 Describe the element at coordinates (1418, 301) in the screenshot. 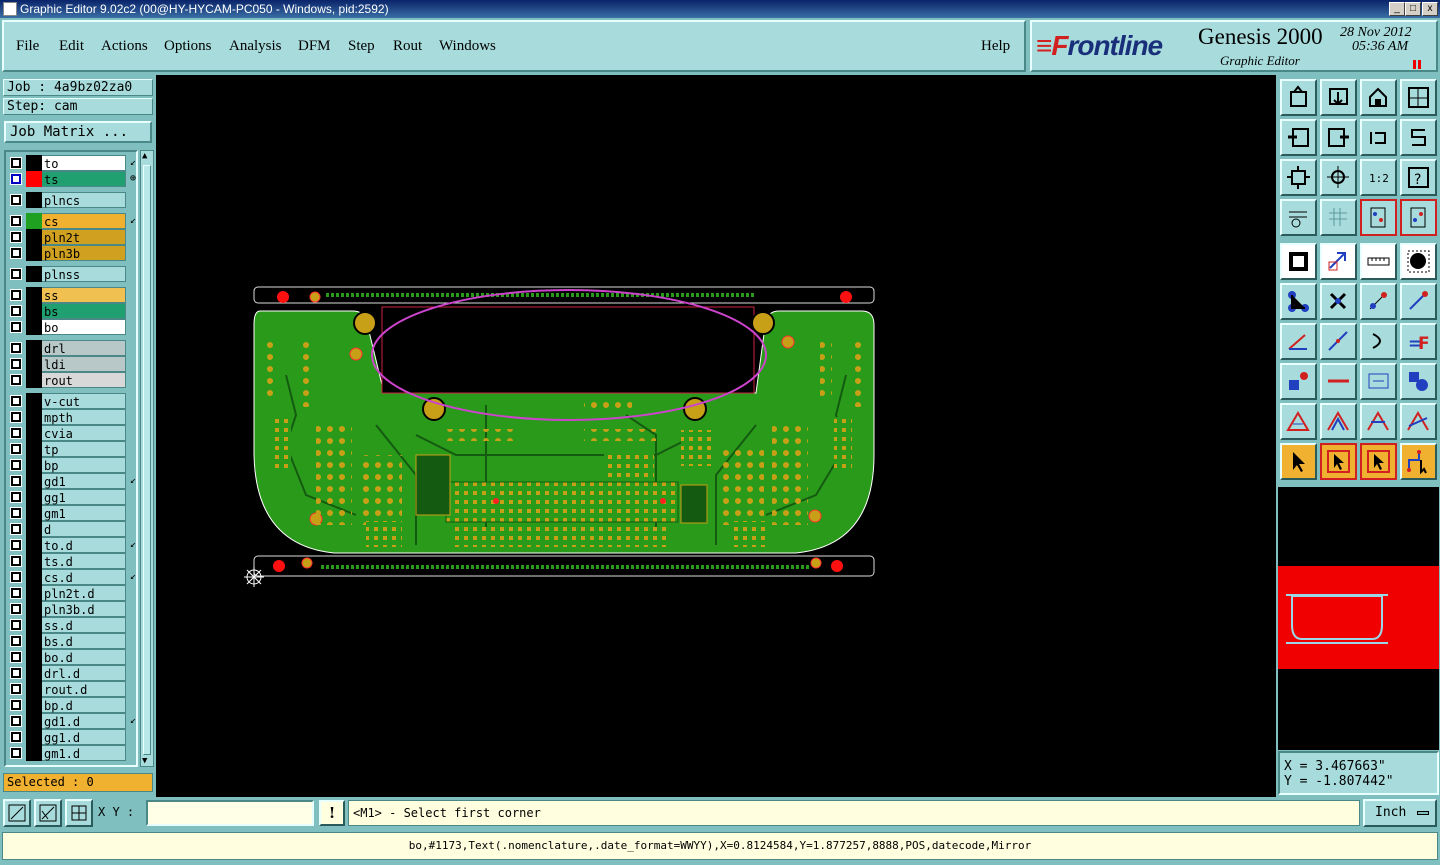

I see `line-dot-button` at that location.